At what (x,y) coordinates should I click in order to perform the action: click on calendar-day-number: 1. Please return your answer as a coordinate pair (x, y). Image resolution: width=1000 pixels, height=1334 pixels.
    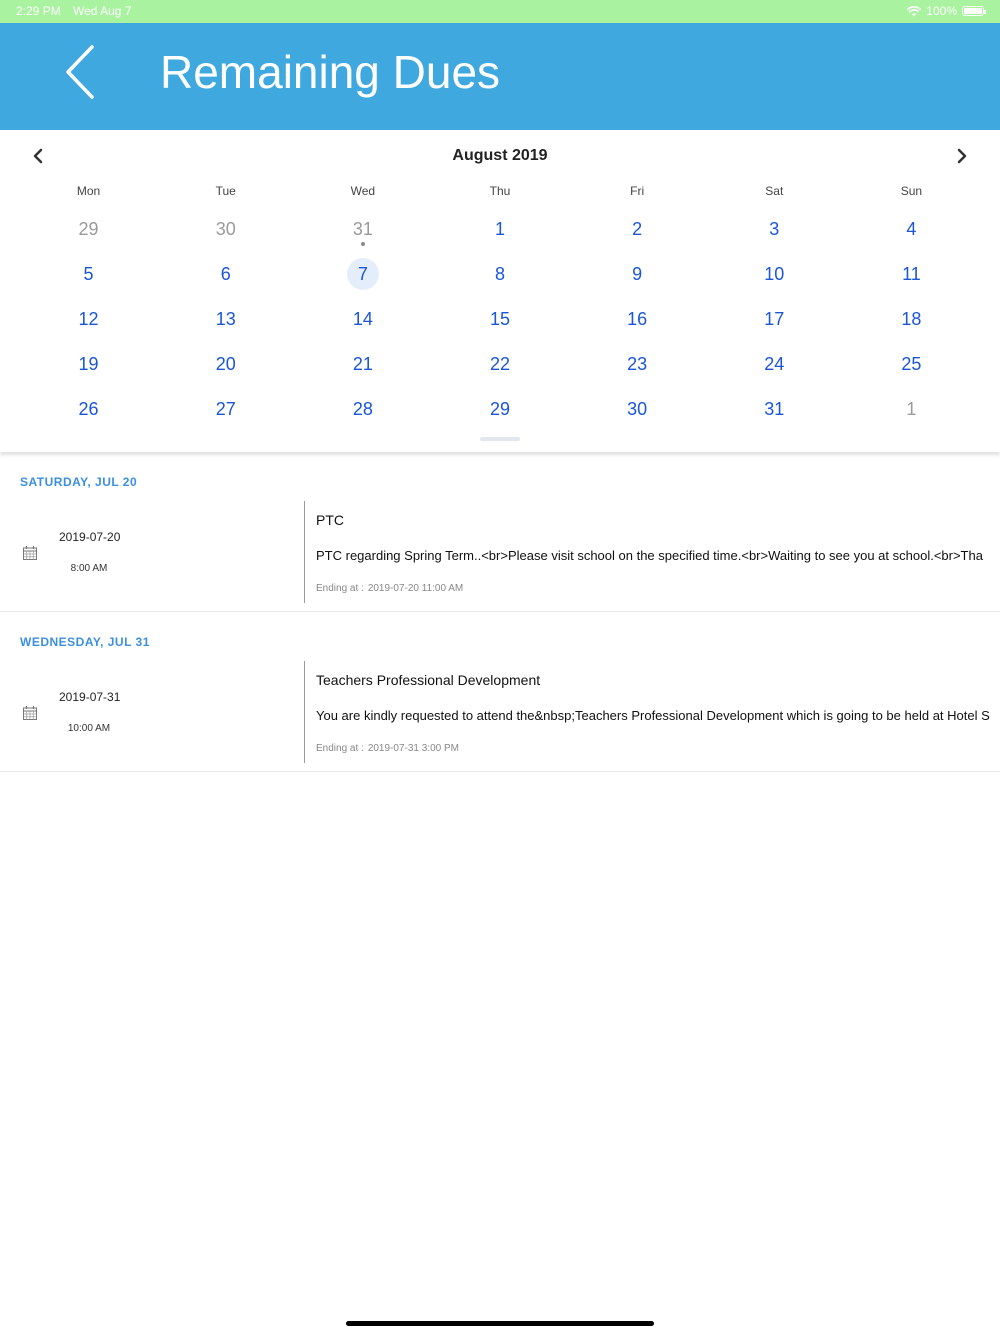
    Looking at the image, I should click on (499, 228).